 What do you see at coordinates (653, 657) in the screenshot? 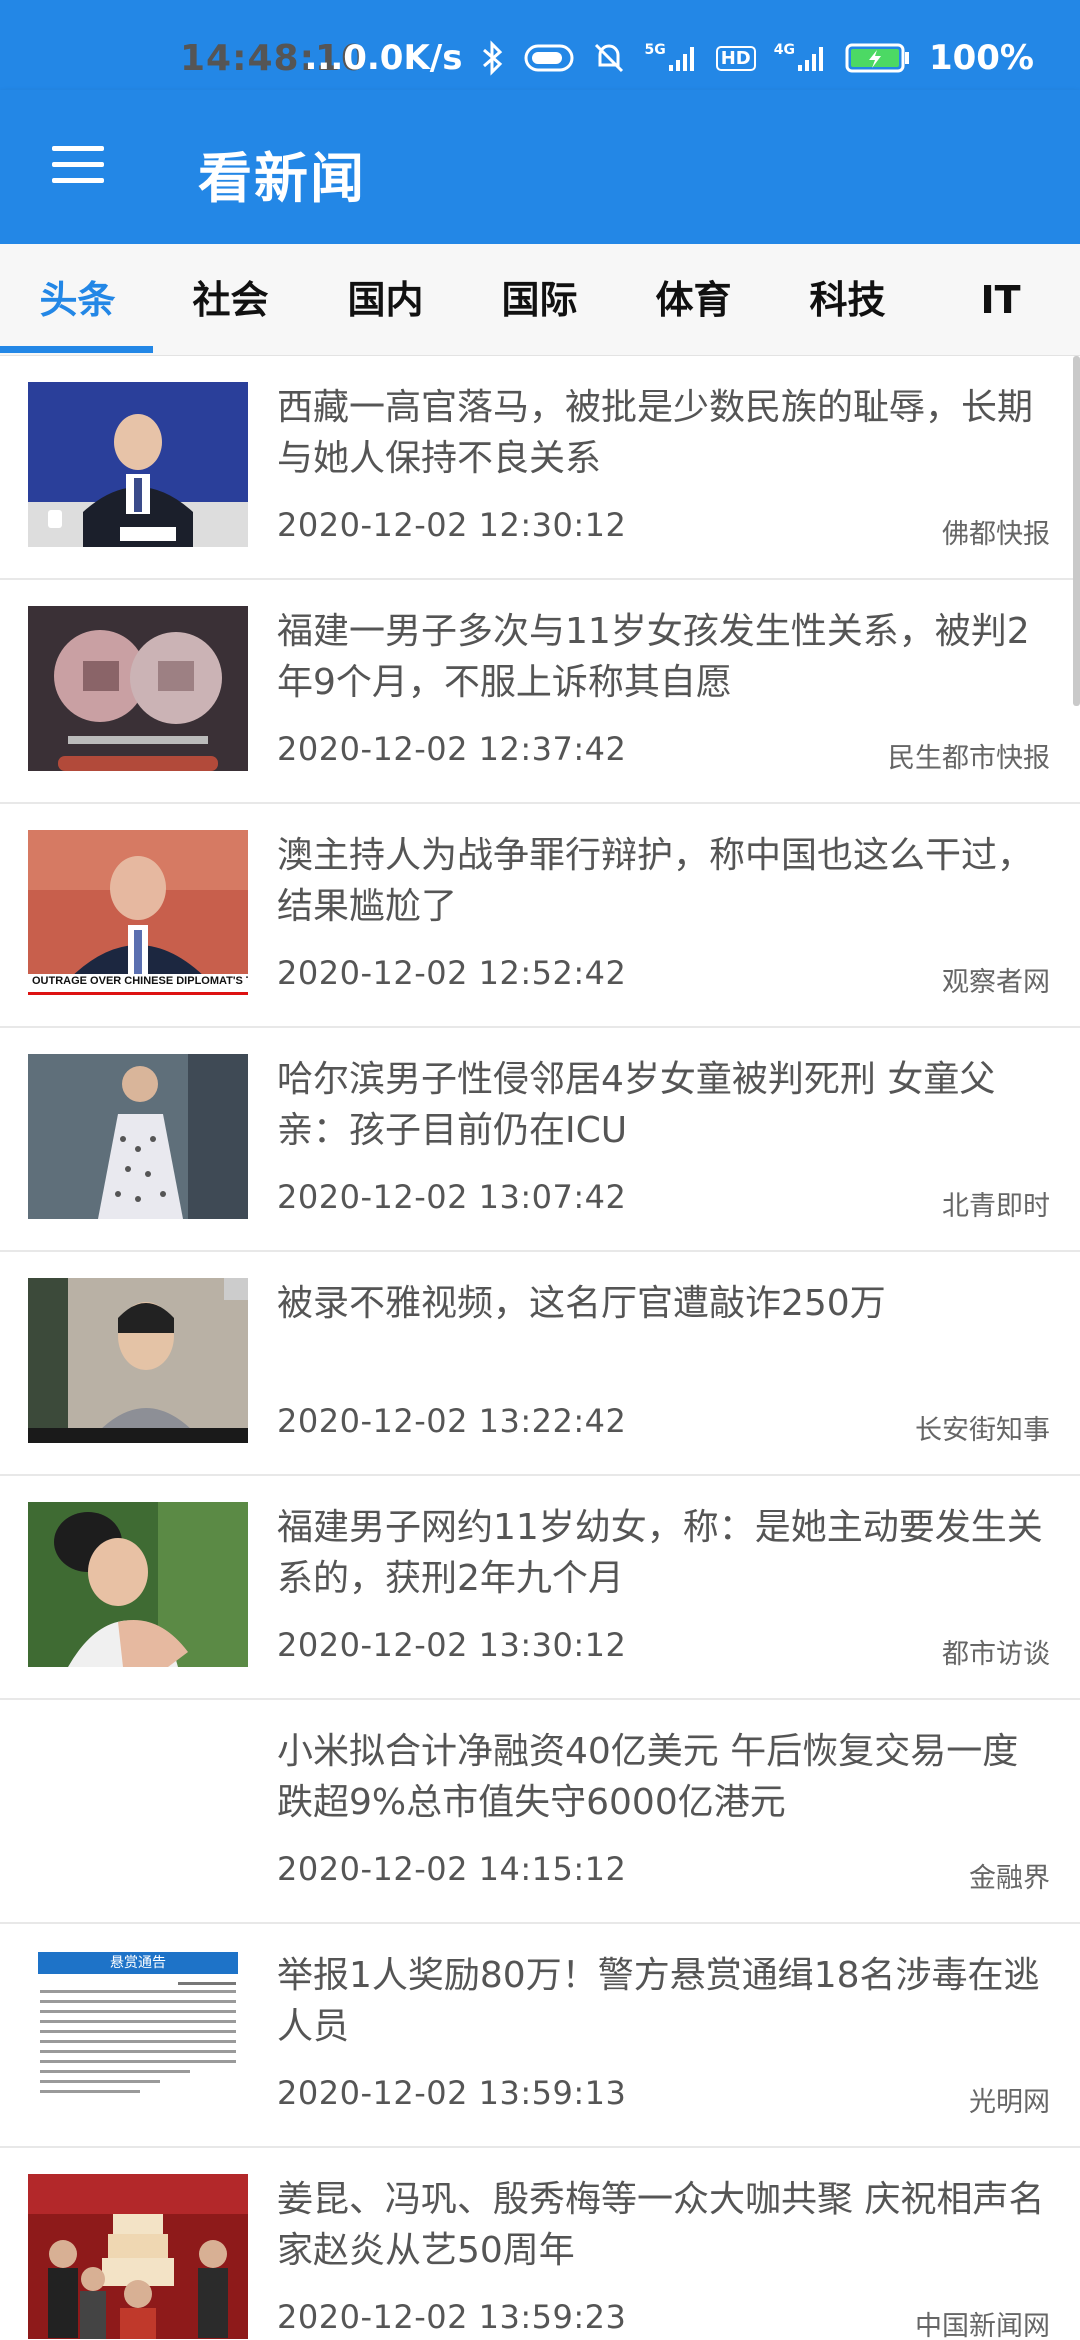
I see `news-title: 福建一男子多次与11岁女孩发生性关系，被判2年9个月，不服上诉称其自愿` at bounding box center [653, 657].